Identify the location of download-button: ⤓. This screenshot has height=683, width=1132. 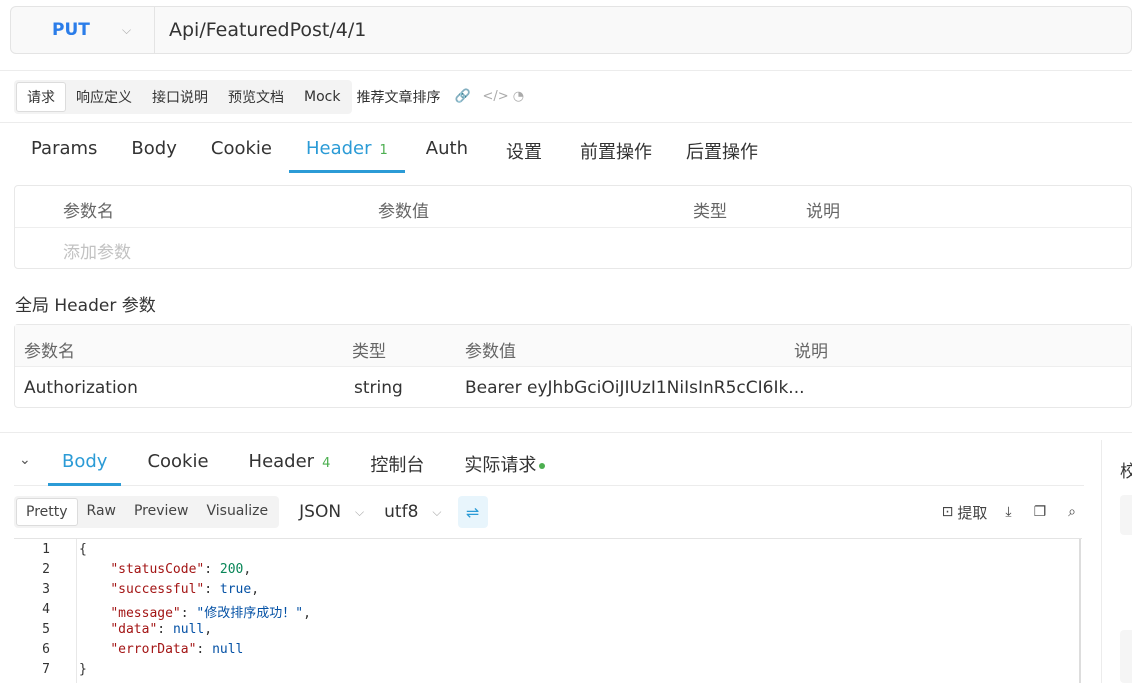
(1010, 512).